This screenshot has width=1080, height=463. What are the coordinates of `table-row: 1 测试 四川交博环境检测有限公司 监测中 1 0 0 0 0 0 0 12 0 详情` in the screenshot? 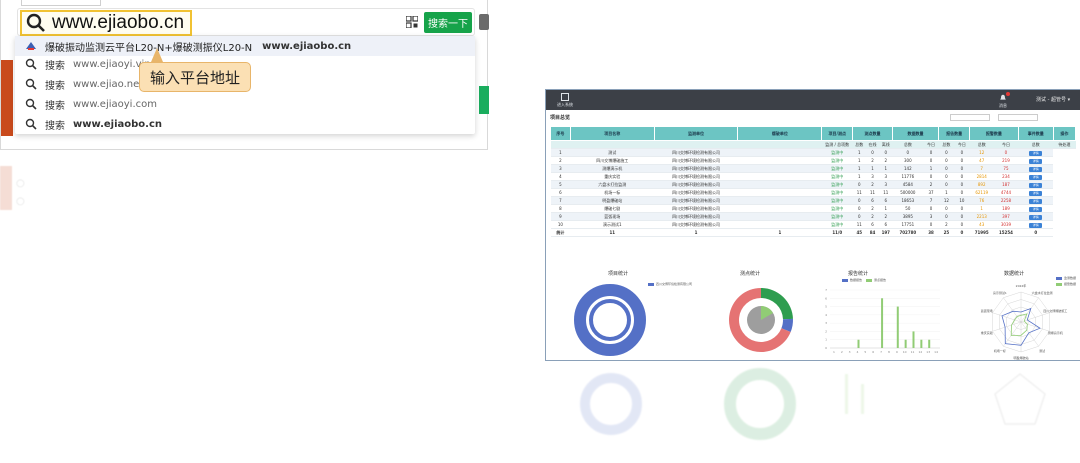 It's located at (813, 152).